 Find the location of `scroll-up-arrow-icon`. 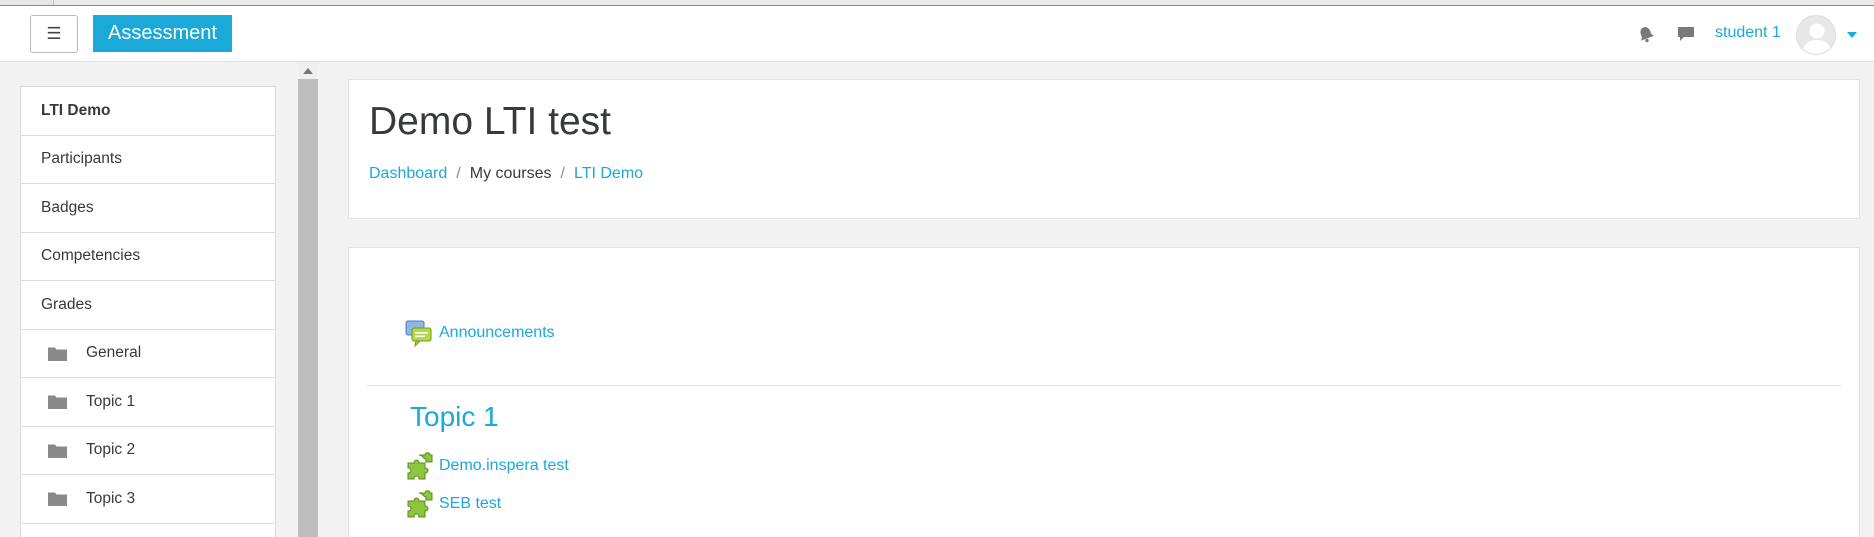

scroll-up-arrow-icon is located at coordinates (308, 71).